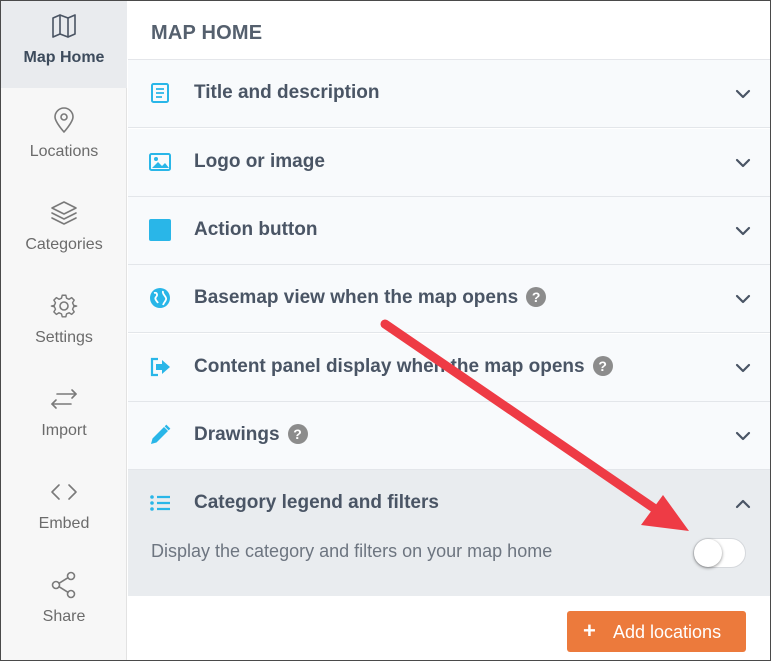  I want to click on sidebar-item-embed: Embed, so click(64, 513).